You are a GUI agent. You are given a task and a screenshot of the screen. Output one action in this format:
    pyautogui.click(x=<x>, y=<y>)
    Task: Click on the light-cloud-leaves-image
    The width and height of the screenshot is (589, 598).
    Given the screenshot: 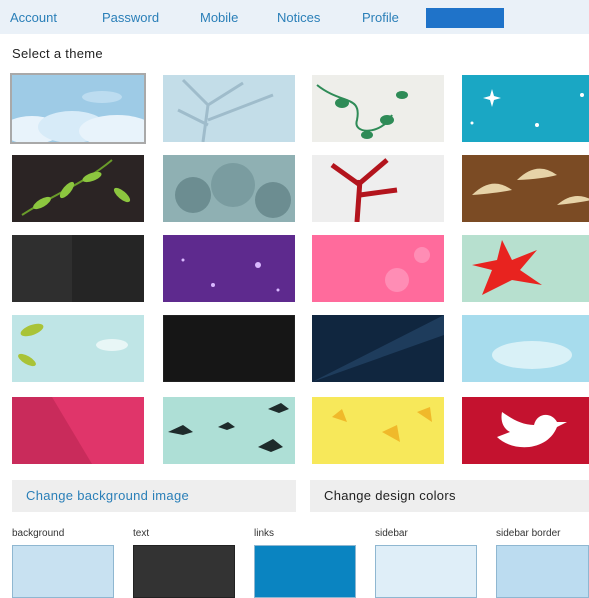 What is the action you would take?
    pyautogui.click(x=78, y=348)
    